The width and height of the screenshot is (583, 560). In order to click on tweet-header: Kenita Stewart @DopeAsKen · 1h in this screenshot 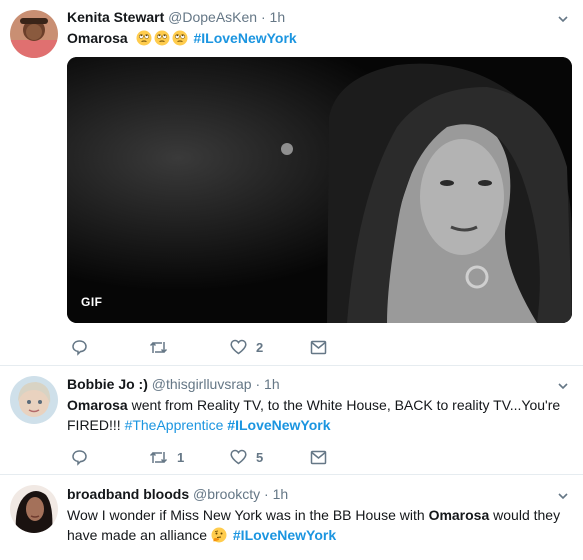, I will do `click(176, 17)`.